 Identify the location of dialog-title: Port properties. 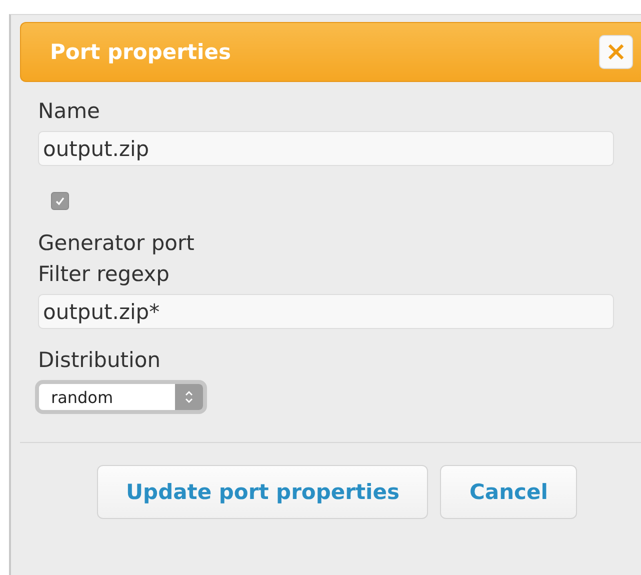
(140, 52).